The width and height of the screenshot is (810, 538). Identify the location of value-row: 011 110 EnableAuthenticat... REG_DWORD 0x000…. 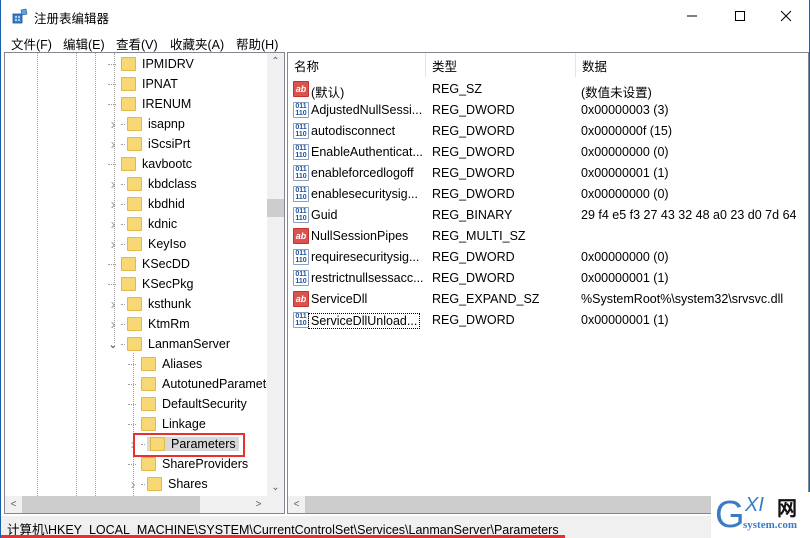
(548, 152).